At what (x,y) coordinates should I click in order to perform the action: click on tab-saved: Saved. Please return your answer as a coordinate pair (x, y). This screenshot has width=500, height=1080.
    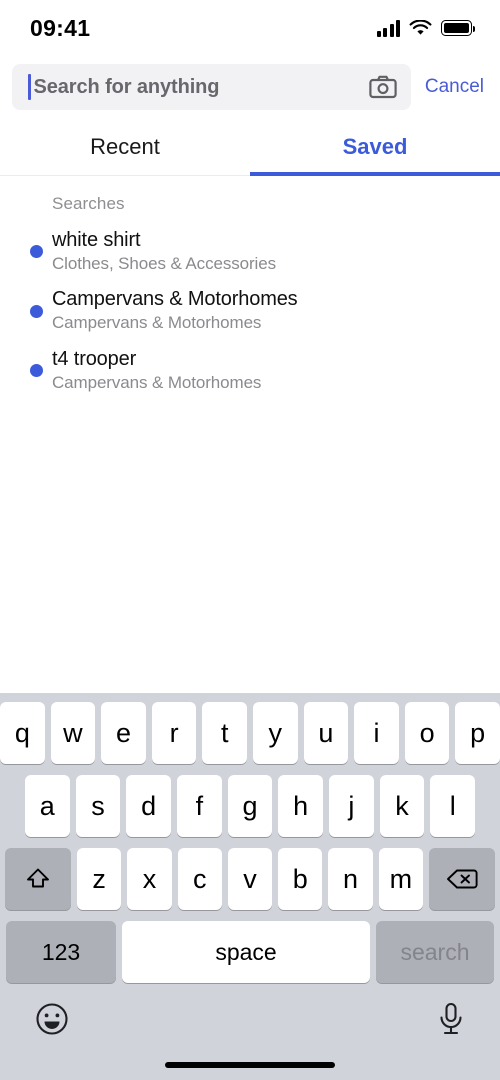
    Looking at the image, I should click on (375, 147).